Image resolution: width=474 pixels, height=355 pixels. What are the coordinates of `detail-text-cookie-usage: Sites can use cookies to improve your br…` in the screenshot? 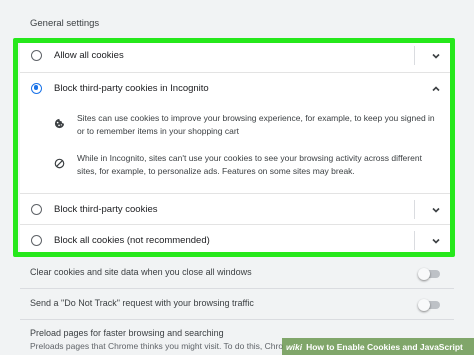 It's located at (256, 124).